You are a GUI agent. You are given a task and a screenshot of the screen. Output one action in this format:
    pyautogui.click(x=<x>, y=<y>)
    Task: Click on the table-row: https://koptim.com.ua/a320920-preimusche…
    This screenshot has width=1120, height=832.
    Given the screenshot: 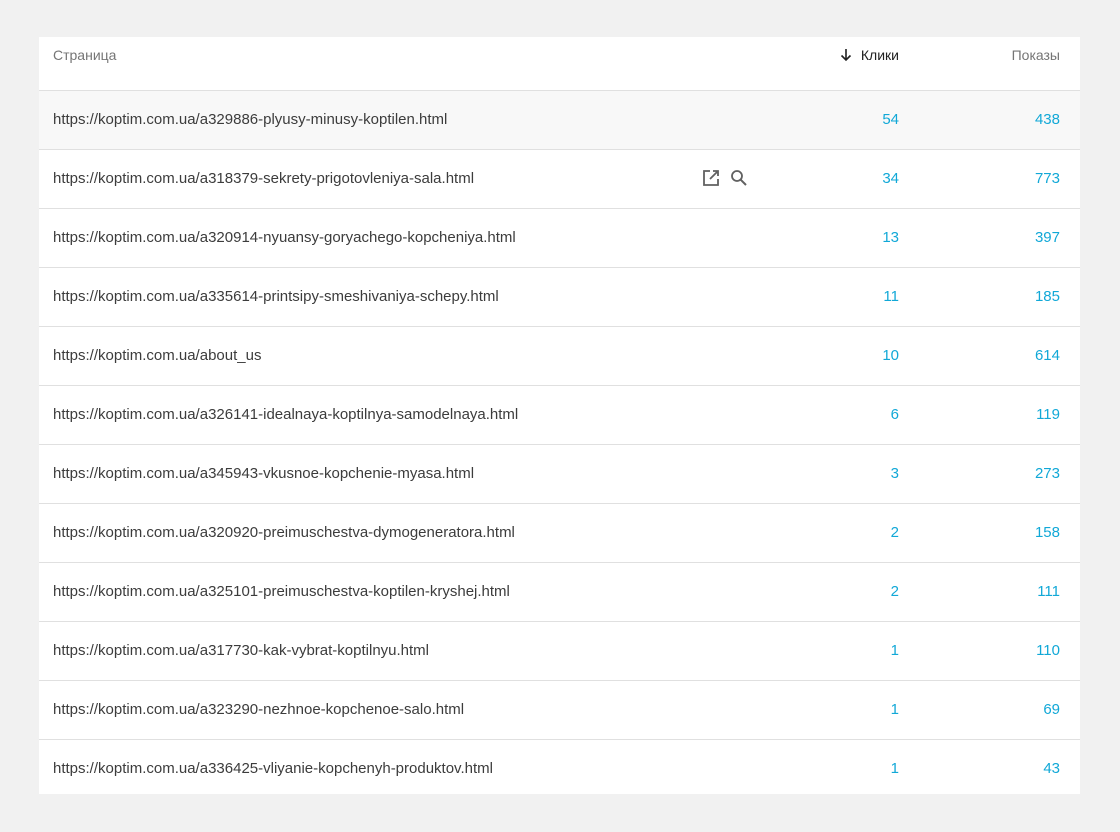 What is the action you would take?
    pyautogui.click(x=559, y=533)
    